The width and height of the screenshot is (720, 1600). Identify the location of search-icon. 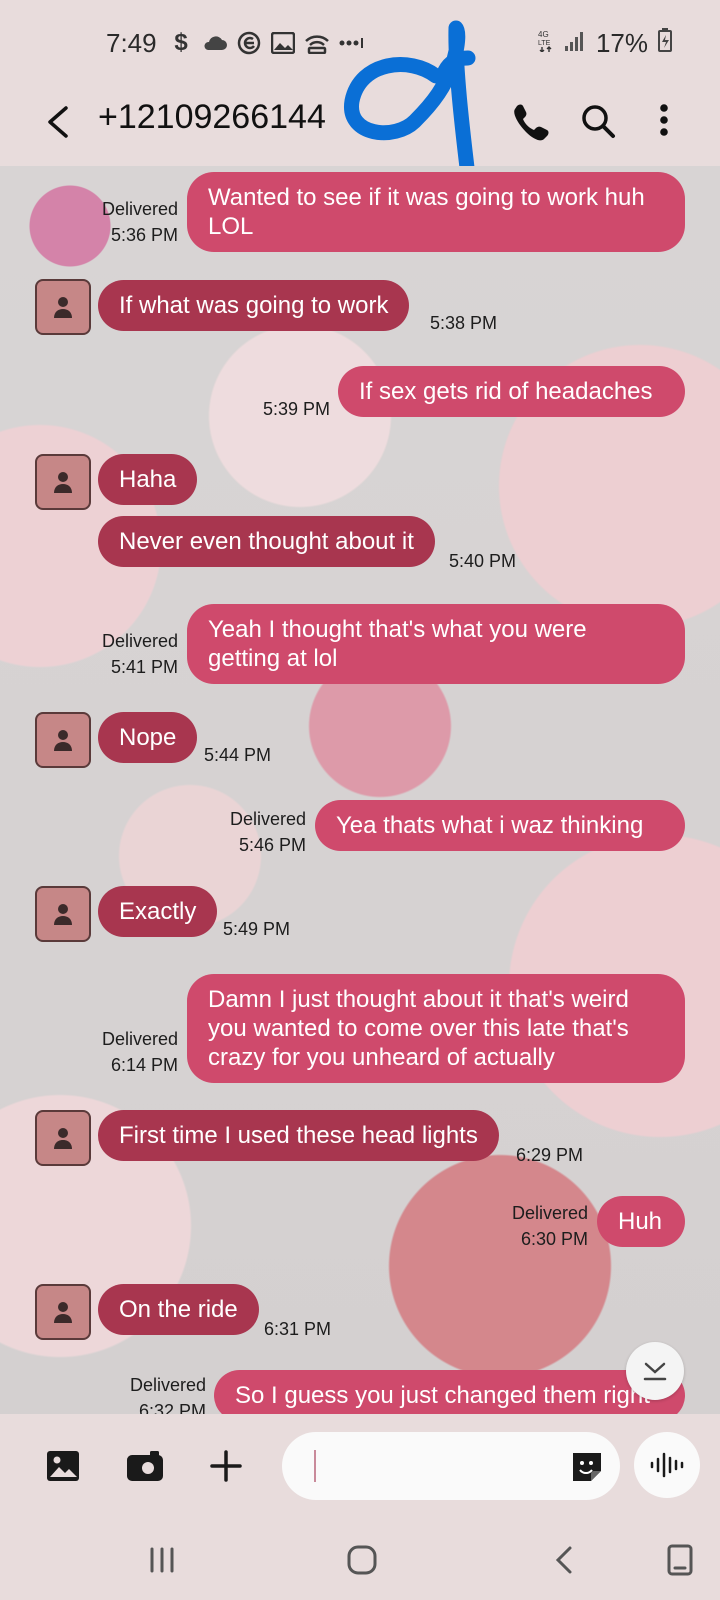
(598, 121).